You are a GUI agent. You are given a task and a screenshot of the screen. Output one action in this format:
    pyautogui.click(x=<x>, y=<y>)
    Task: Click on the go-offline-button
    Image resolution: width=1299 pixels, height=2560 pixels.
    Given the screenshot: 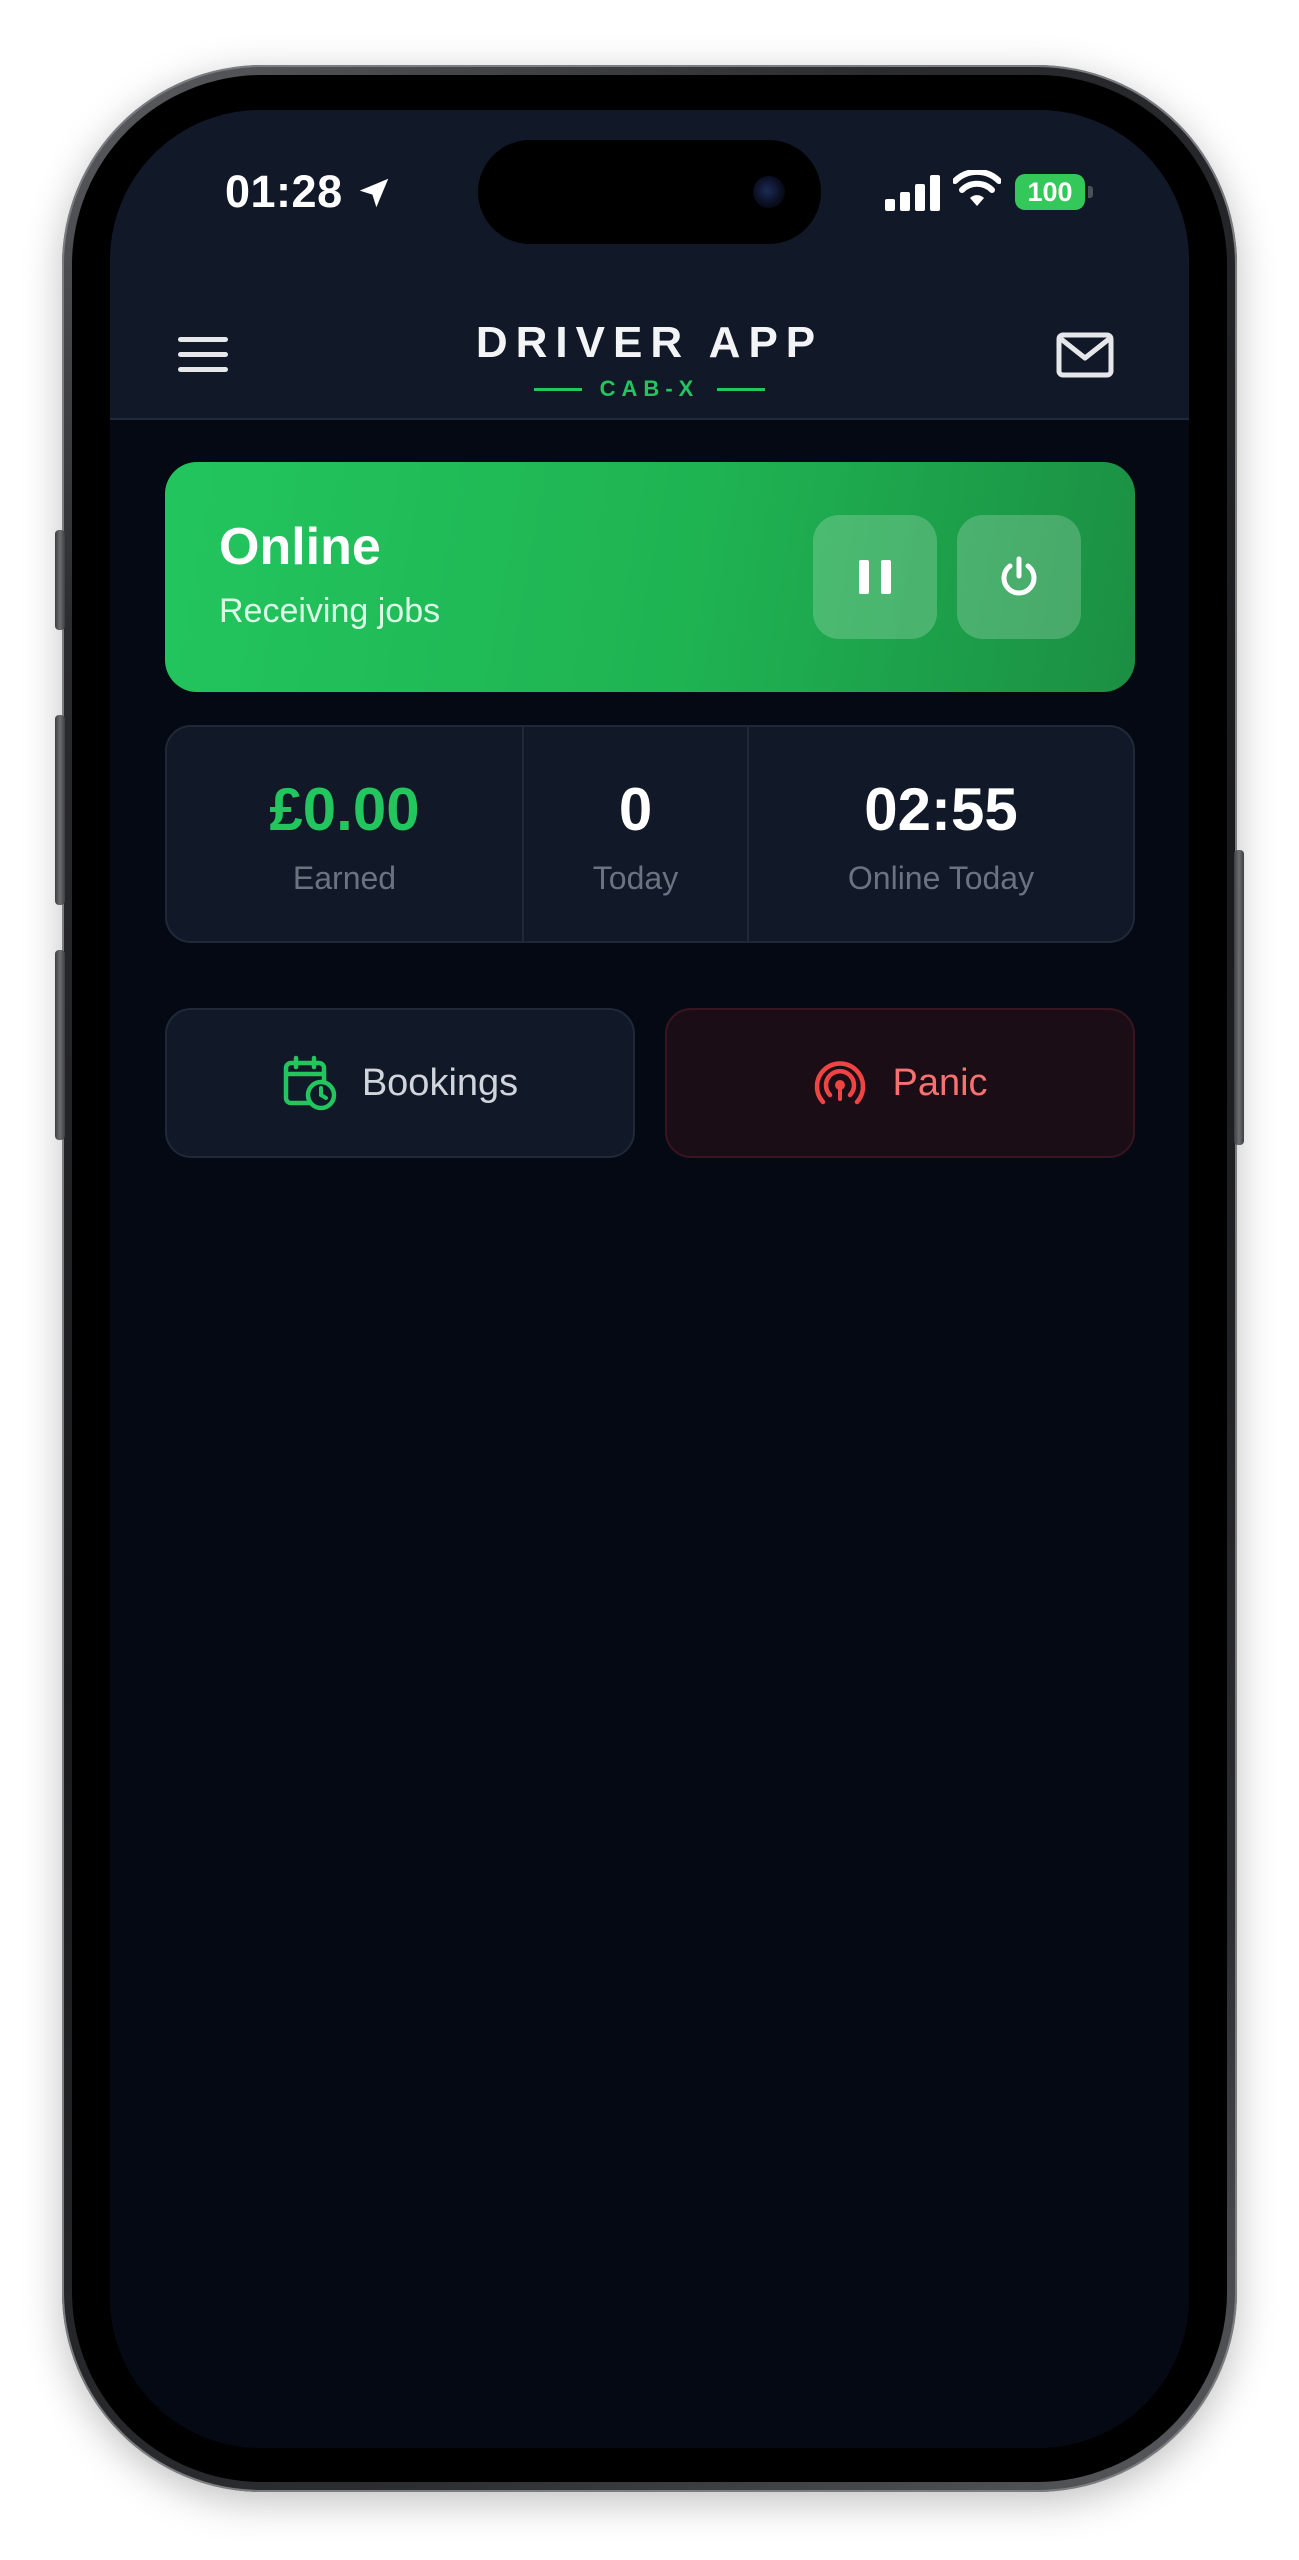 What is the action you would take?
    pyautogui.click(x=1019, y=577)
    